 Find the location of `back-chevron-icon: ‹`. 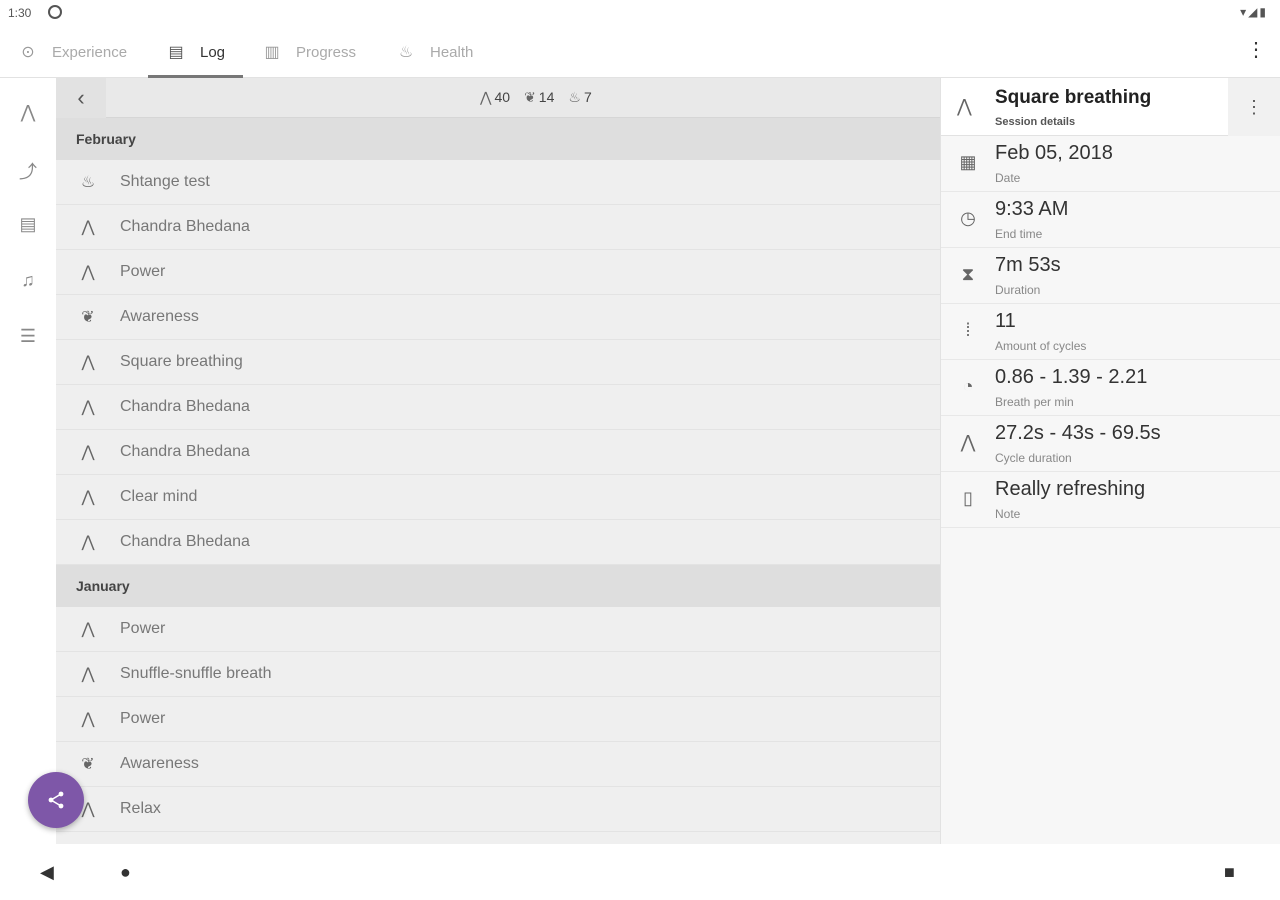

back-chevron-icon: ‹ is located at coordinates (81, 98).